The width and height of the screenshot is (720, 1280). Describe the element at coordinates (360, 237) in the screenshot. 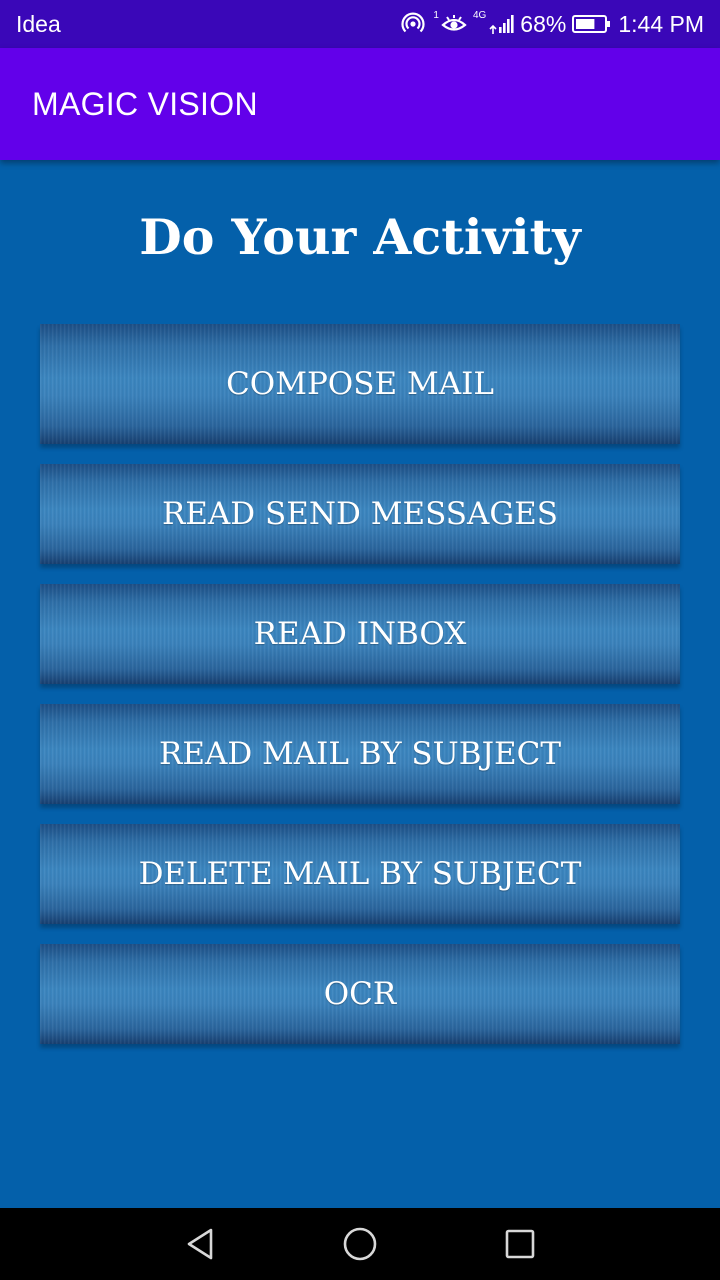

I see `page-heading: Do Your Activity` at that location.